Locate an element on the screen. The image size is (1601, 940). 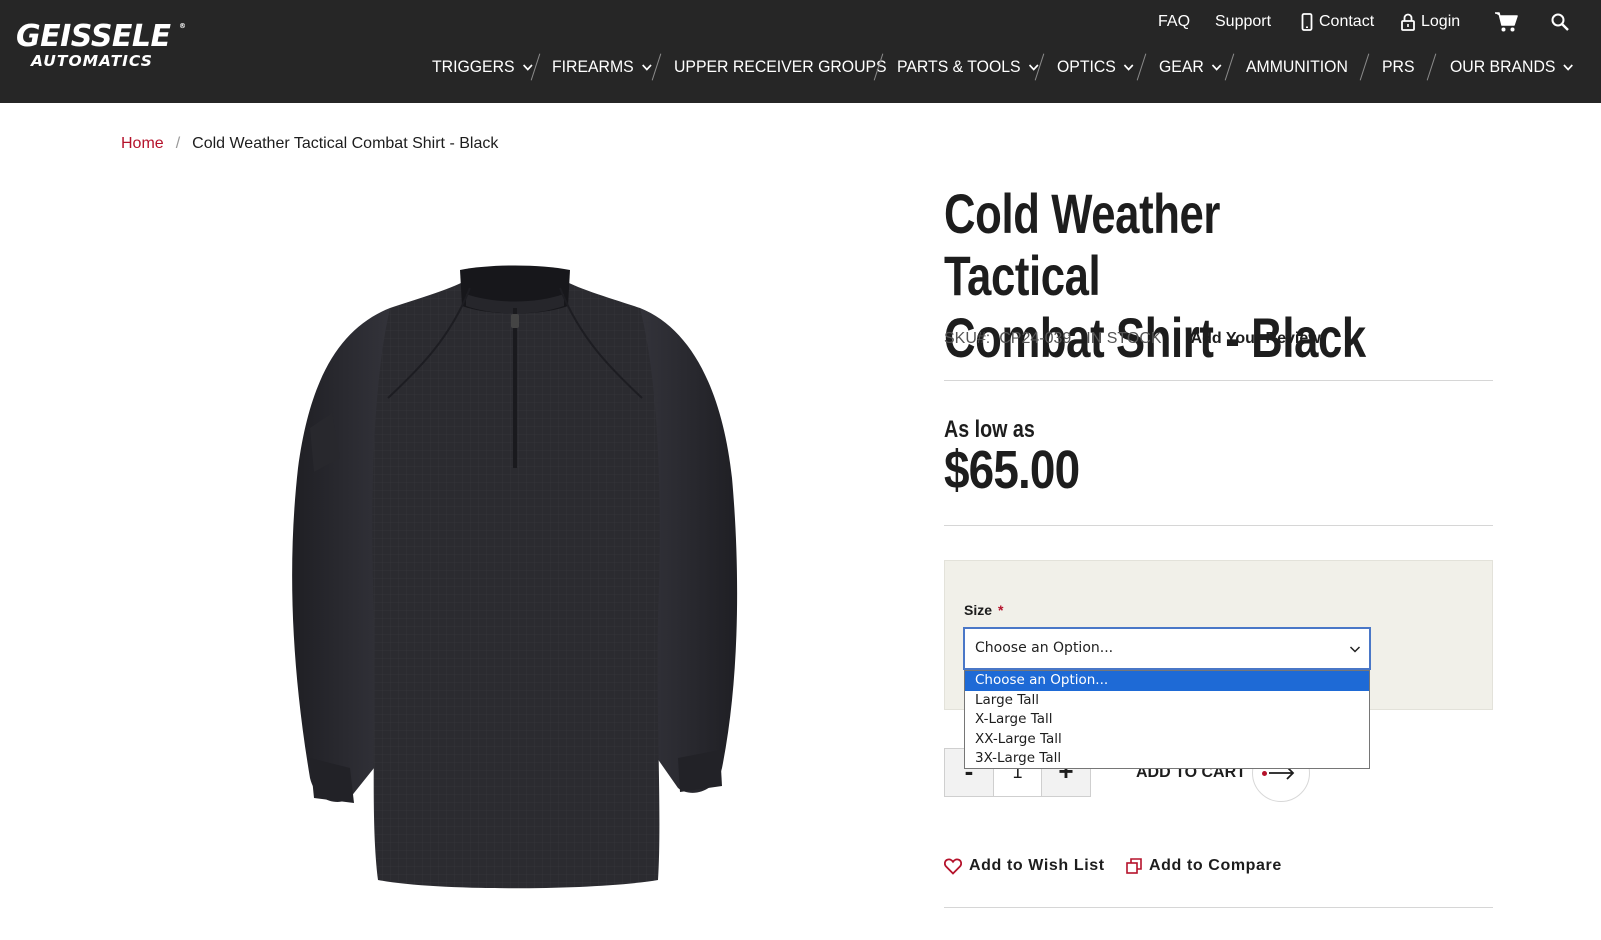
lock-icon is located at coordinates (1408, 22).